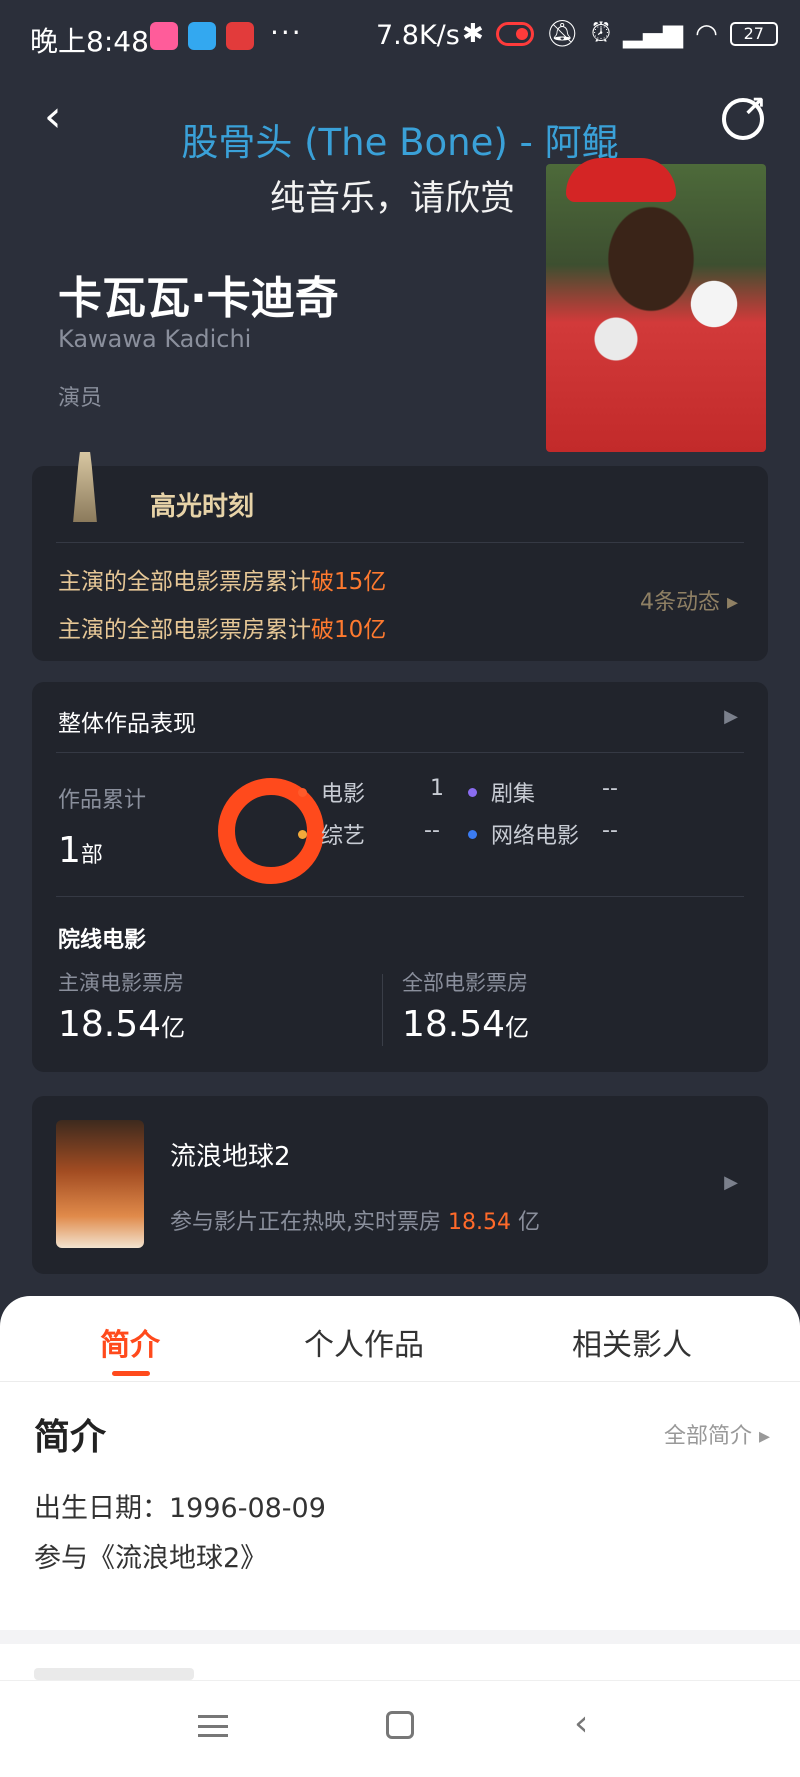 Image resolution: width=800 pixels, height=1777 pixels. I want to click on participated-works: 参与《流浪地球2》, so click(151, 1558).